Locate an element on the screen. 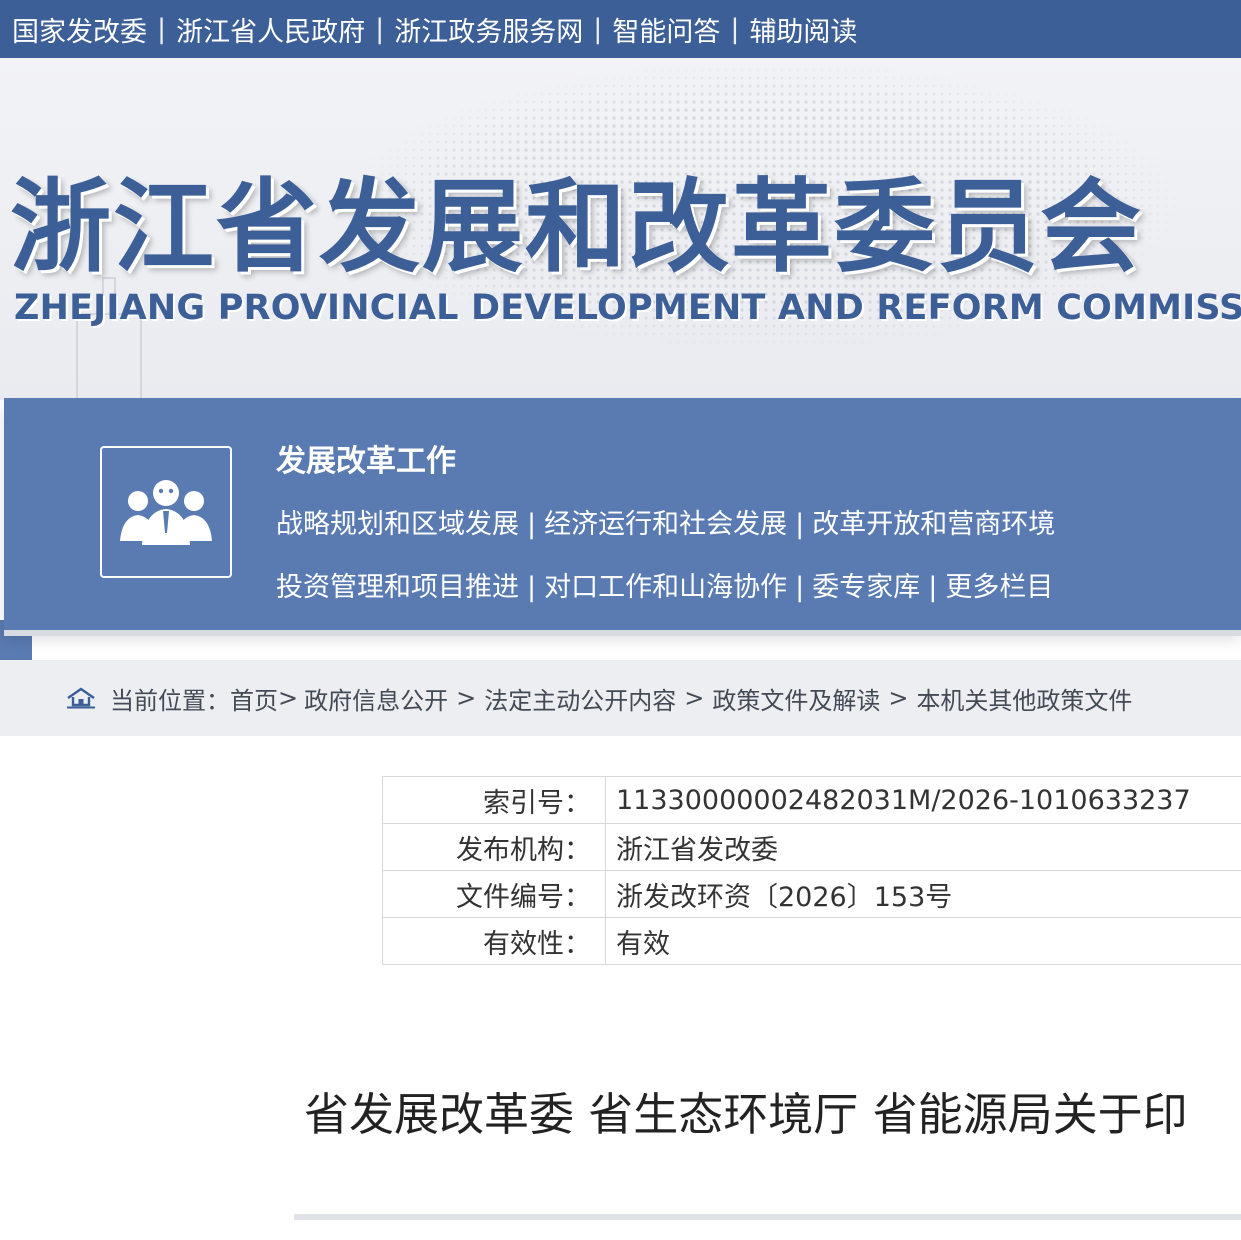 This screenshot has height=1240, width=1241. link-zj-service: 浙江政务服务网 is located at coordinates (488, 29).